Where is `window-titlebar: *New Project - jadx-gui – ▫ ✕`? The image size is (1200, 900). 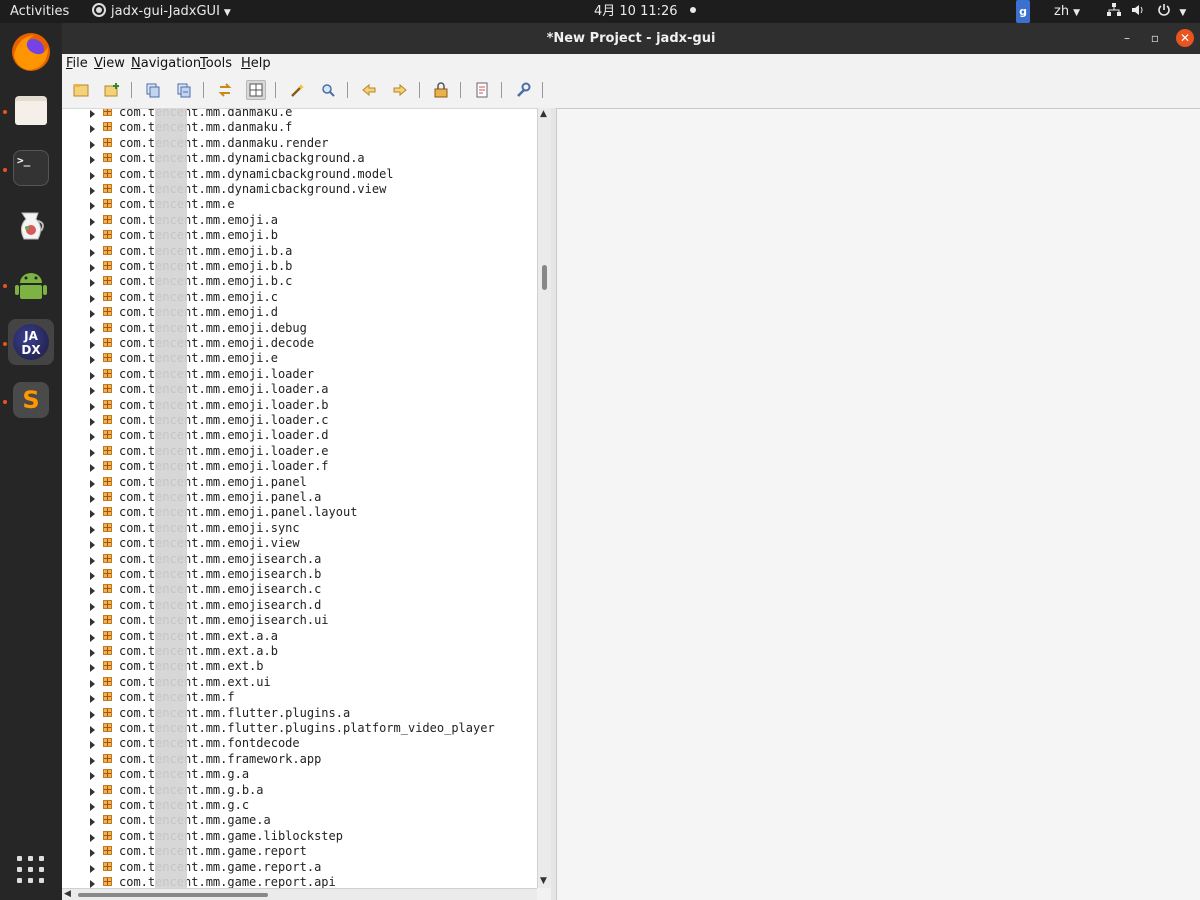 window-titlebar: *New Project - jadx-gui – ▫ ✕ is located at coordinates (631, 38).